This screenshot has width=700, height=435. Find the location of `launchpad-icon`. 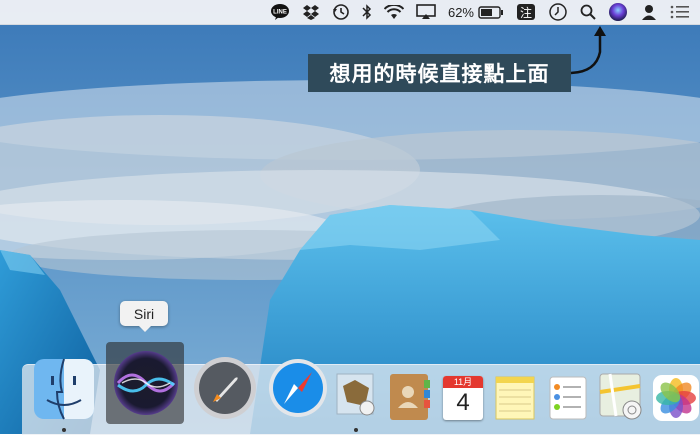

launchpad-icon is located at coordinates (225, 388).